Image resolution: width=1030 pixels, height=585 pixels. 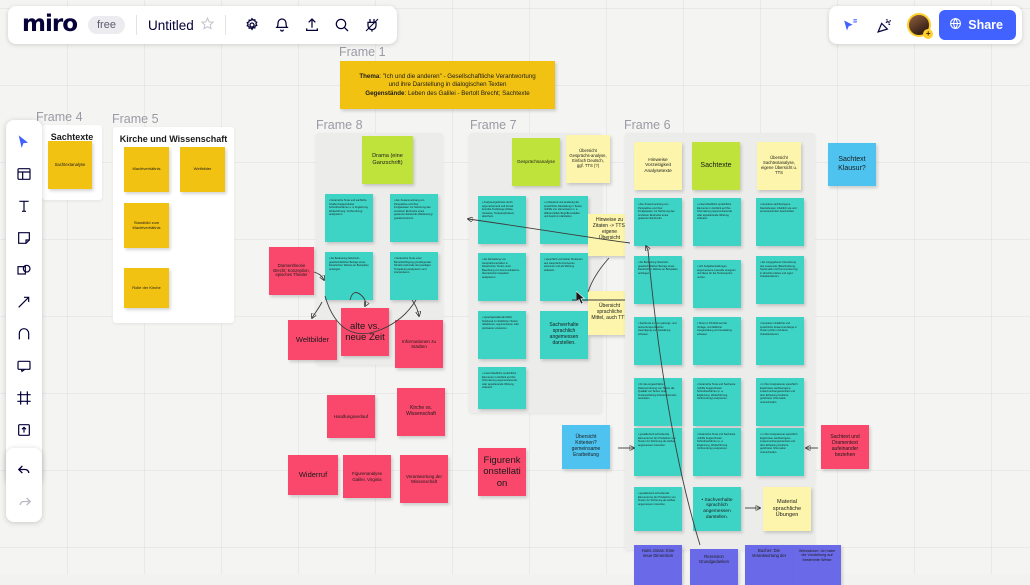 What do you see at coordinates (502, 472) in the screenshot?
I see `sticky-note-figurenkonstellation: Figurenkonstellation` at bounding box center [502, 472].